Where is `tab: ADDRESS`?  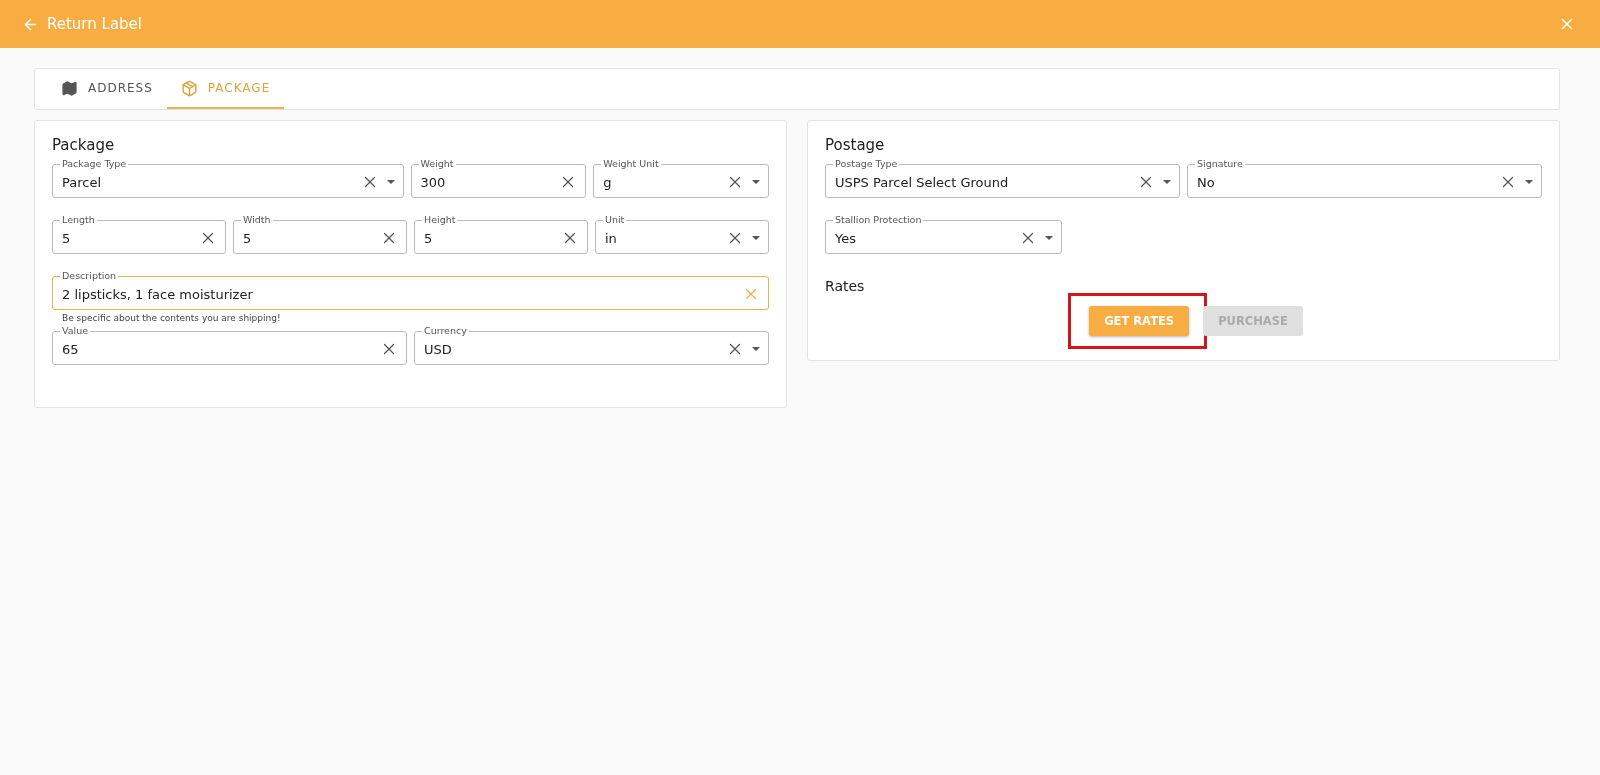 tab: ADDRESS is located at coordinates (107, 89).